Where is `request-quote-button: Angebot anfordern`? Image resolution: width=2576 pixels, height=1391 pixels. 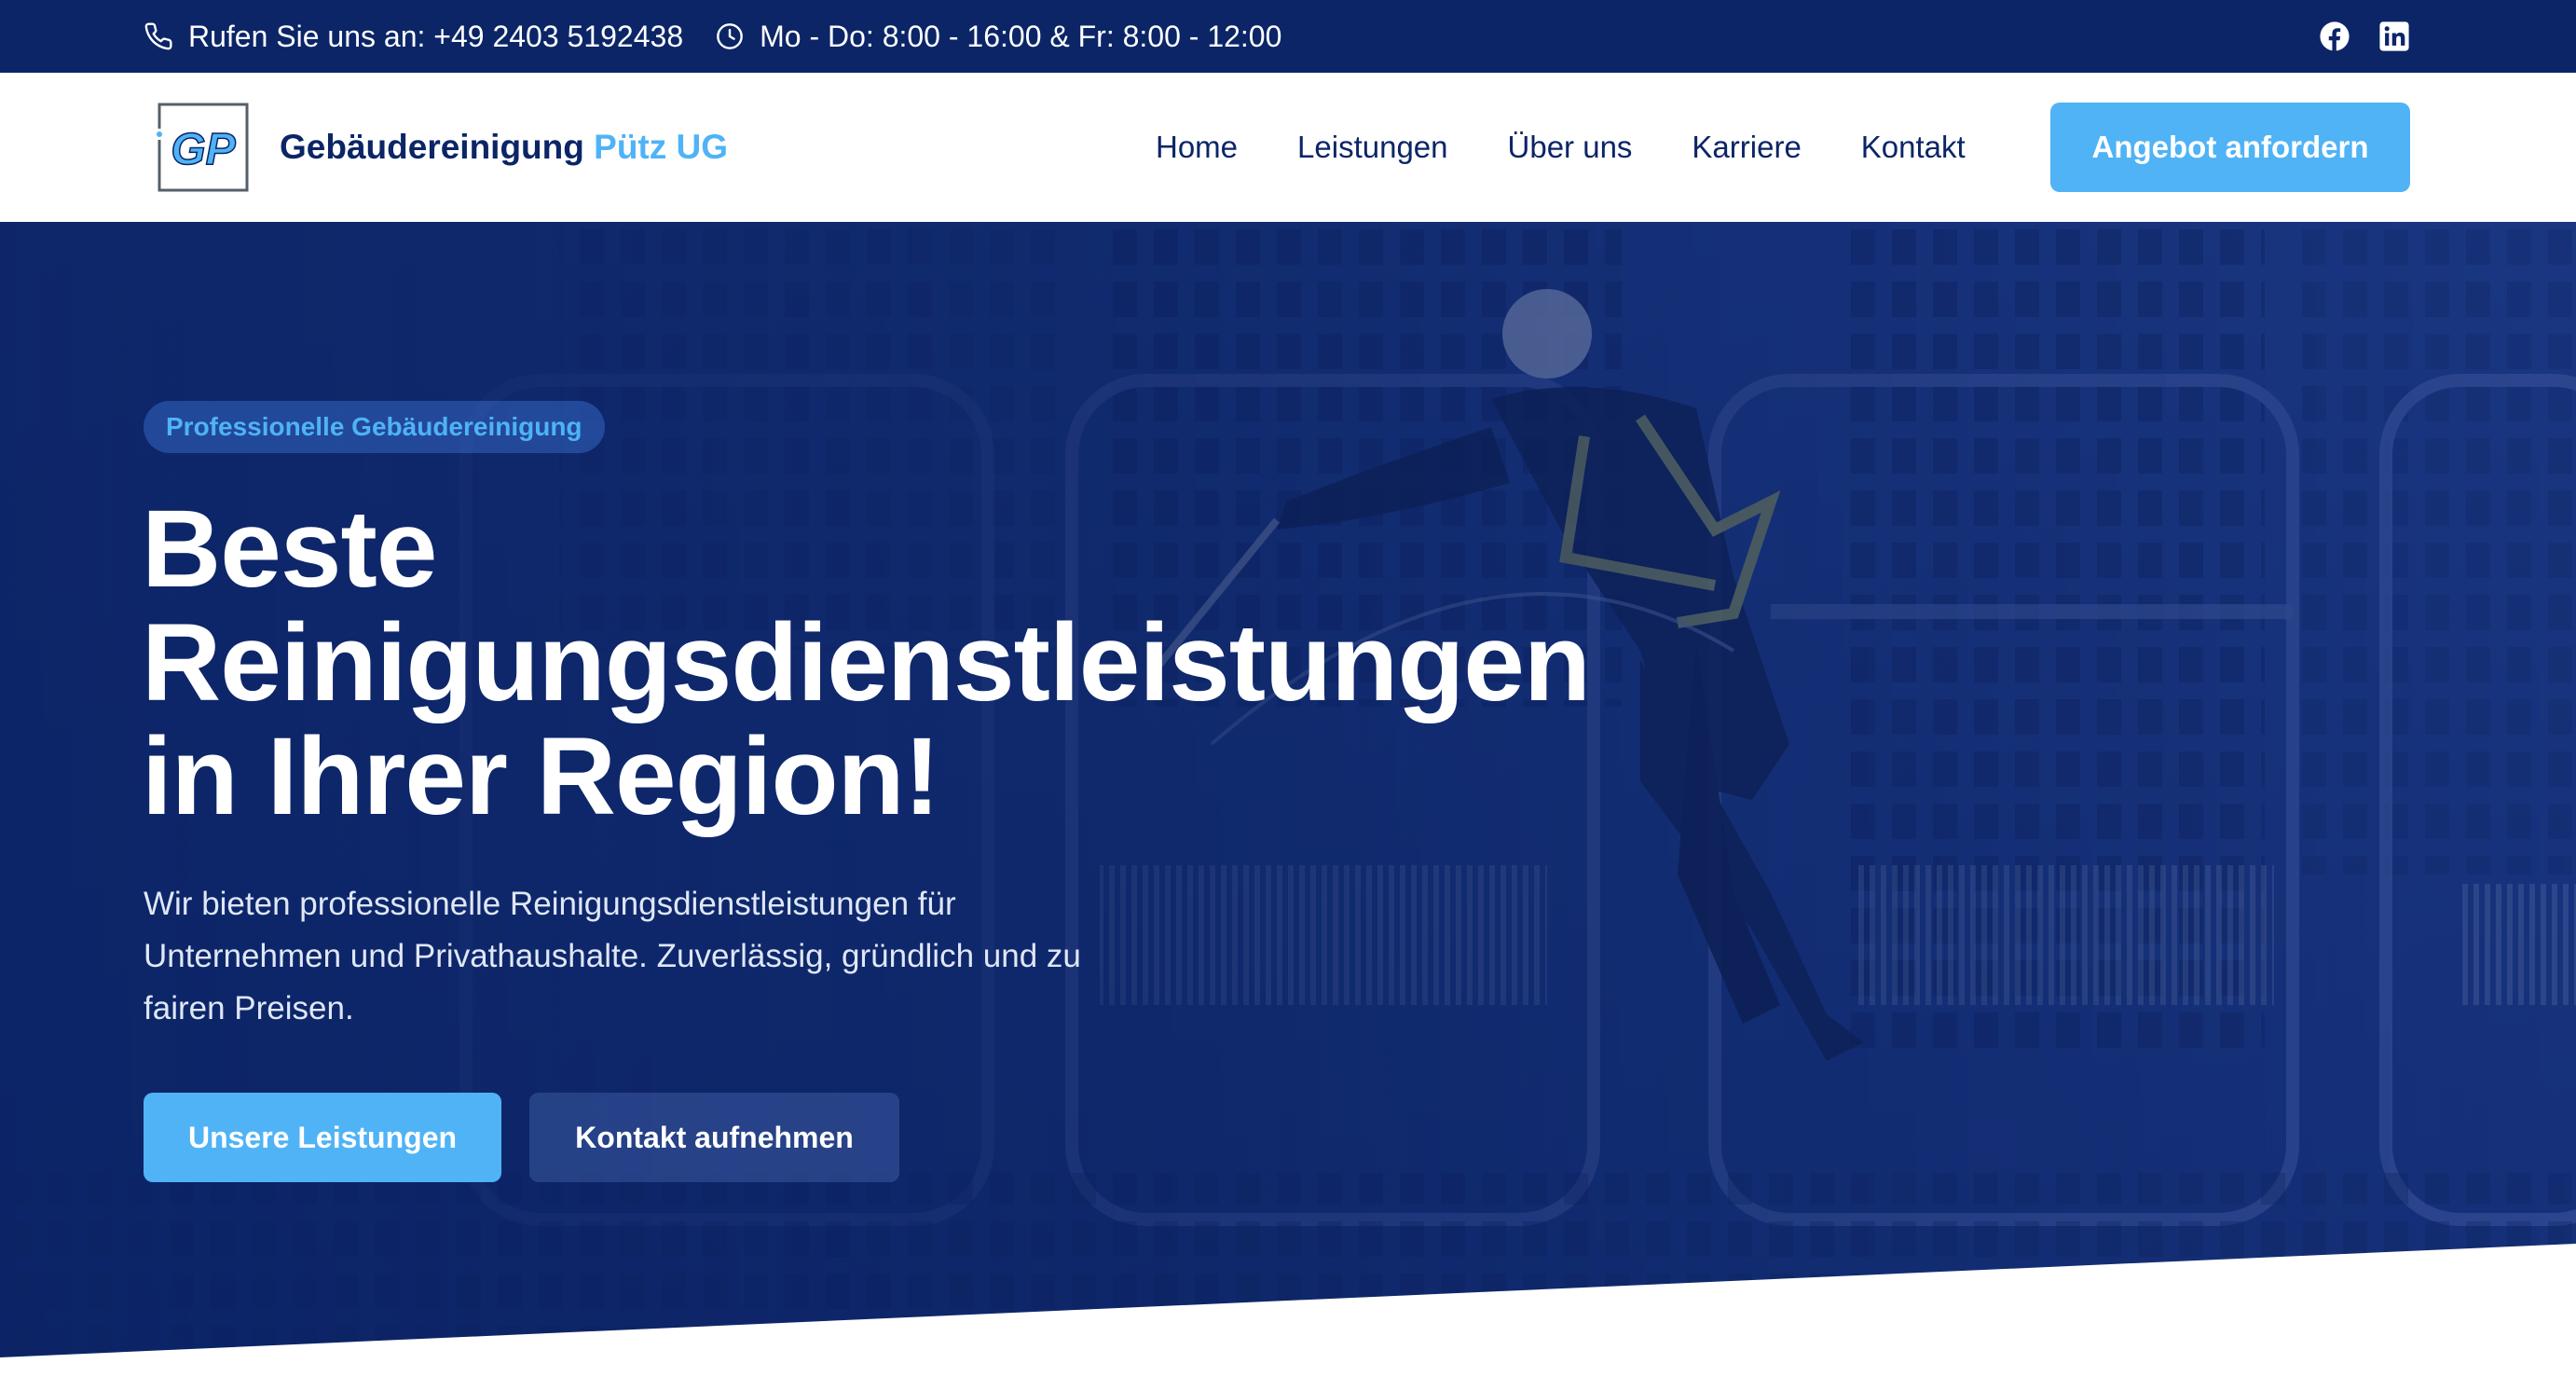 request-quote-button: Angebot anfordern is located at coordinates (2230, 148).